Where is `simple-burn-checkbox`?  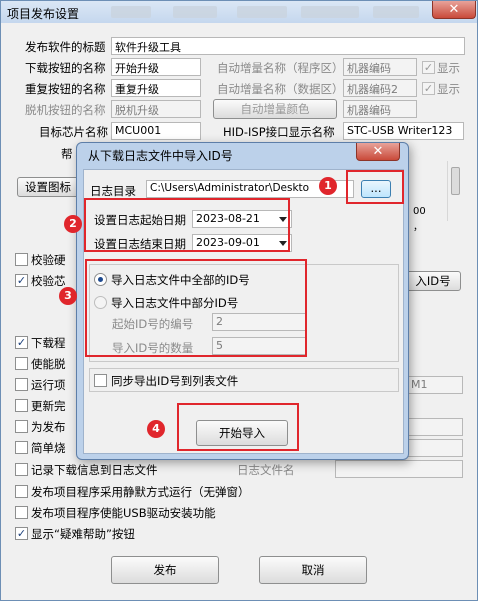 simple-burn-checkbox is located at coordinates (21, 447).